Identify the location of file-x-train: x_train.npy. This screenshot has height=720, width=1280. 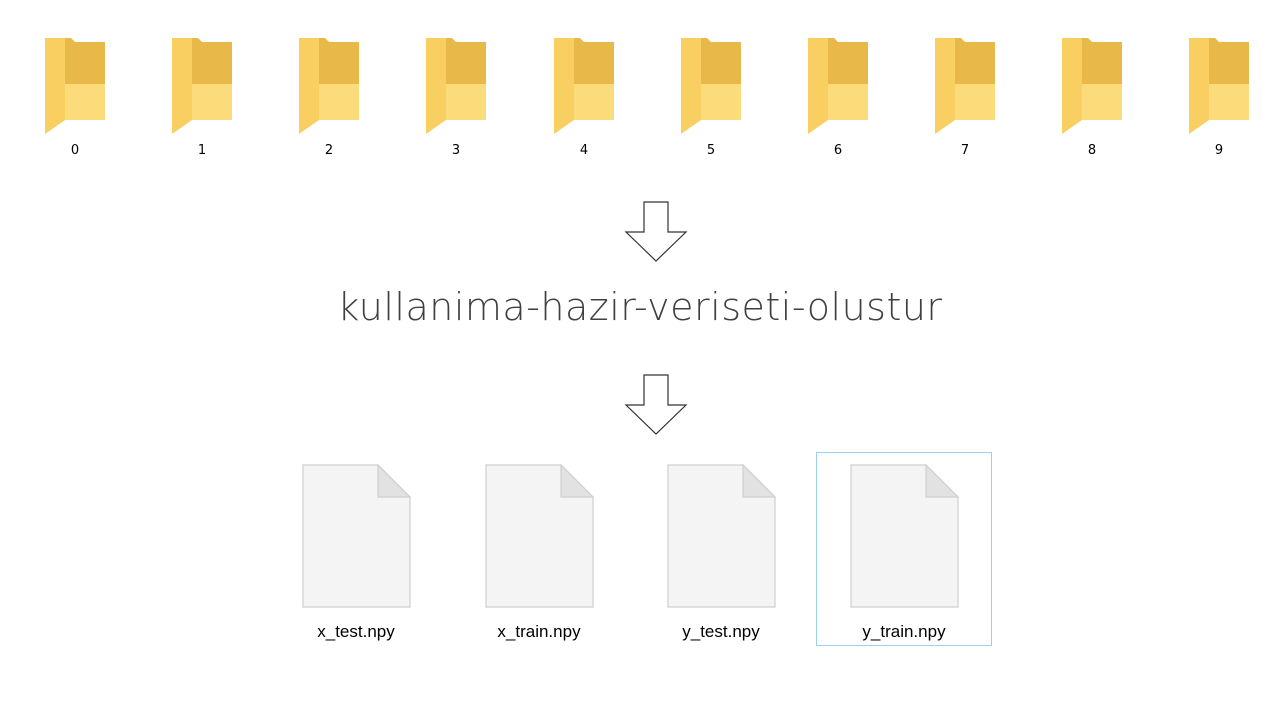
(539, 549).